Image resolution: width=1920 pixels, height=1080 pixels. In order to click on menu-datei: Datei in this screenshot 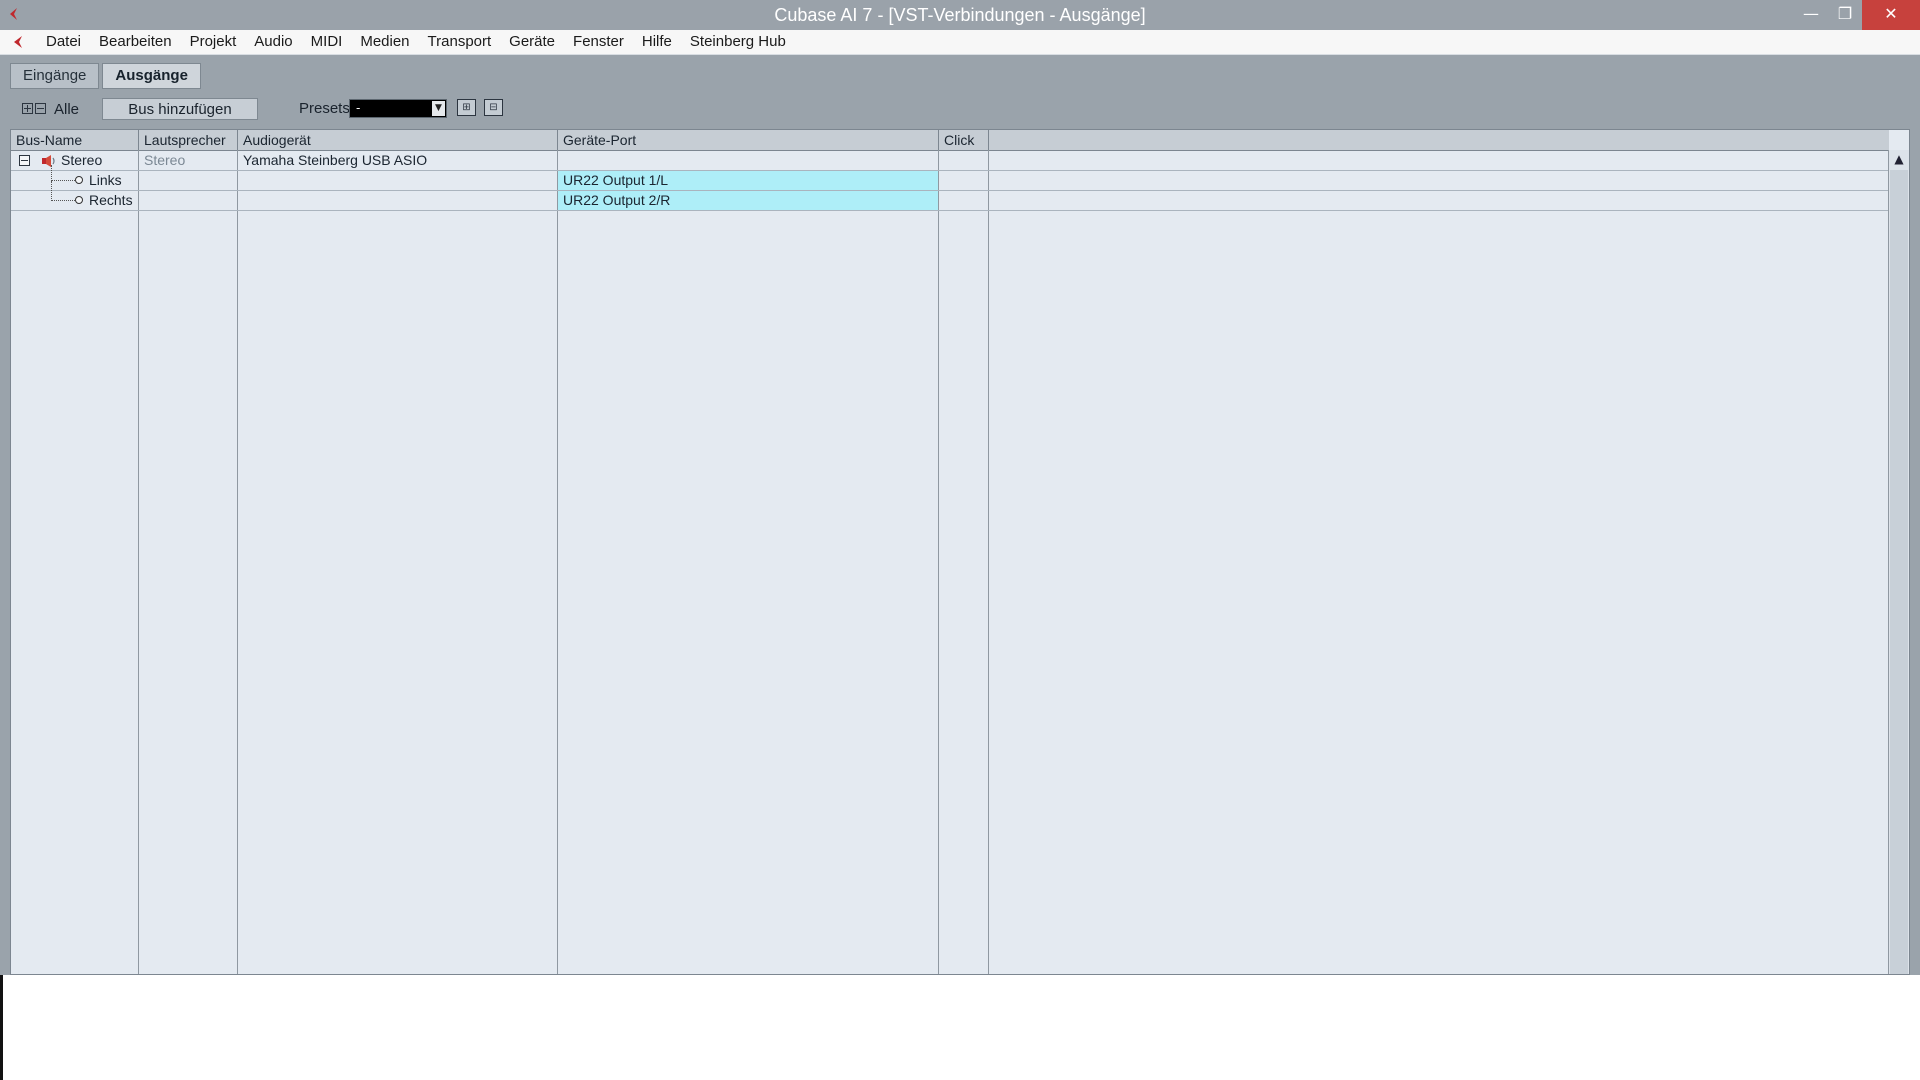, I will do `click(63, 42)`.